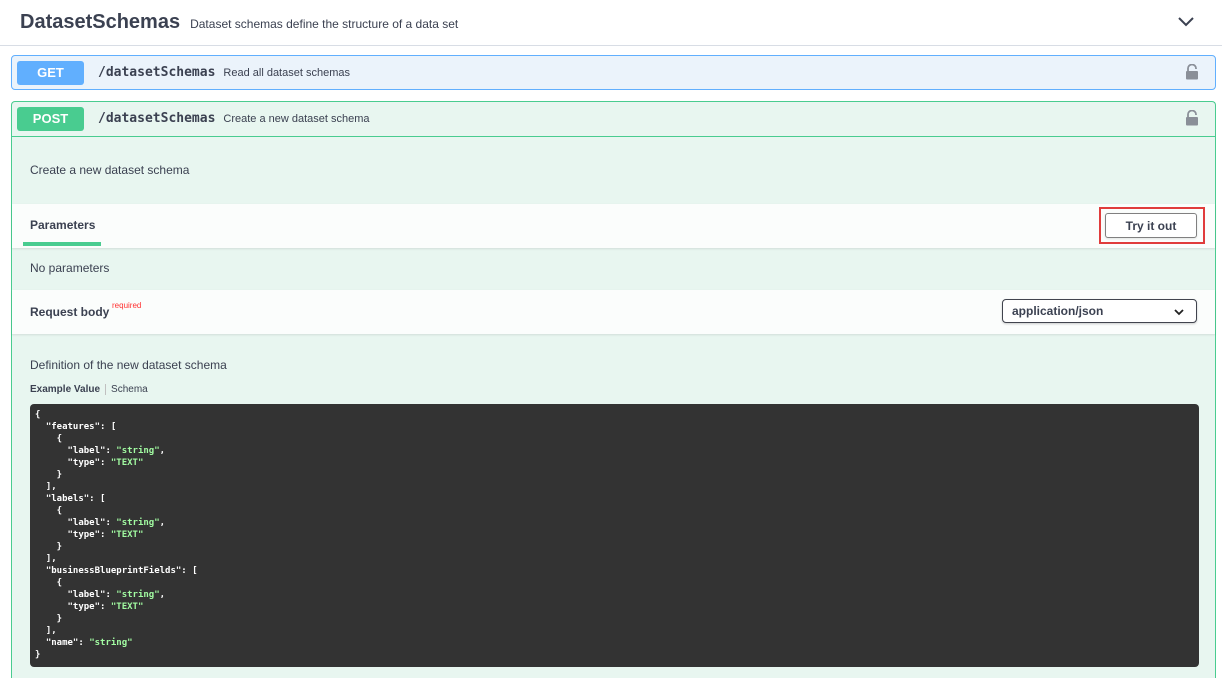 The image size is (1222, 678). Describe the element at coordinates (65, 389) in the screenshot. I see `tab-example-value: Example Value` at that location.